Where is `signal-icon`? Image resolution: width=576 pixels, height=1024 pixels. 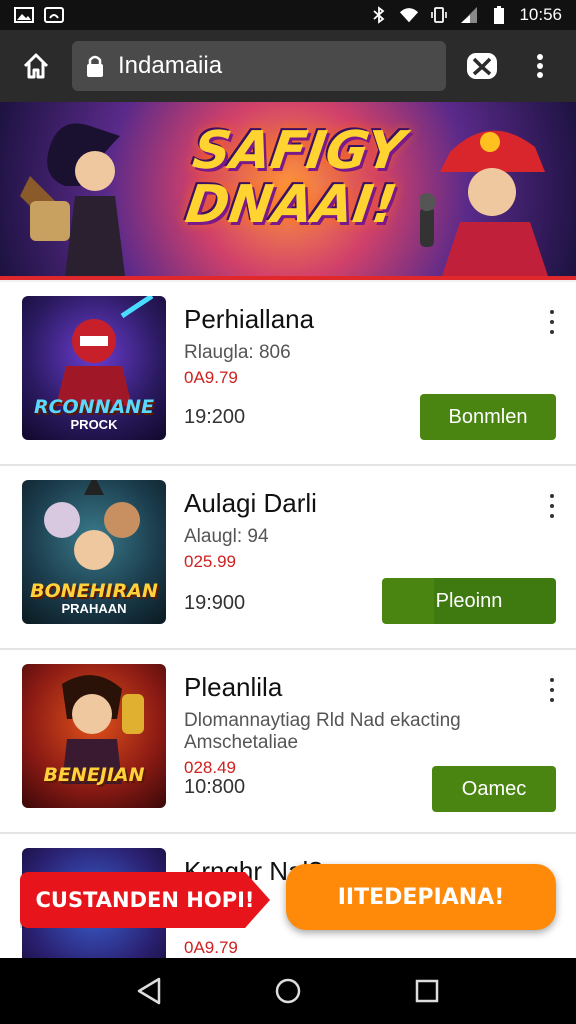
signal-icon is located at coordinates (469, 15).